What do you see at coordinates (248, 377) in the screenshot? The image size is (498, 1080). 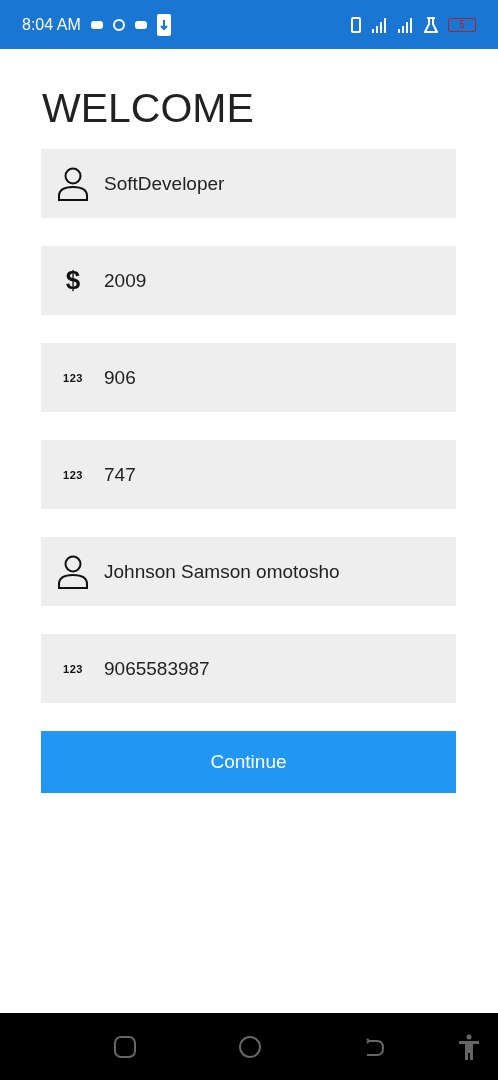 I see `input-field: 123 906` at bounding box center [248, 377].